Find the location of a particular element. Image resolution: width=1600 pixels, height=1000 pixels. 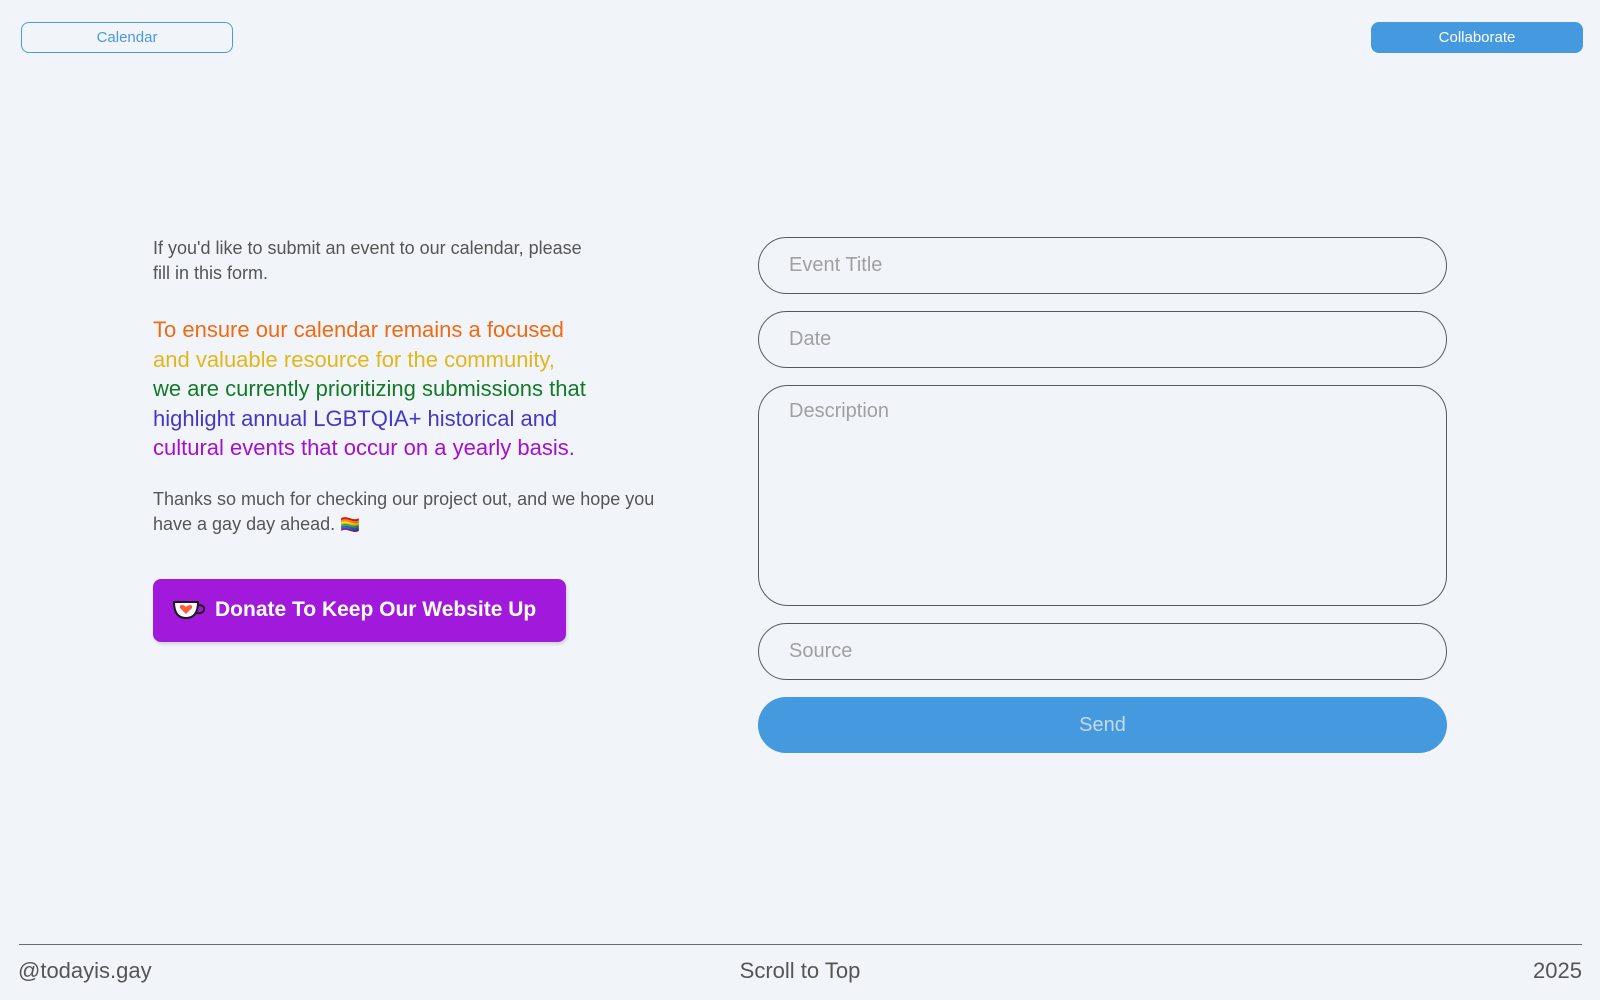

footer-divider is located at coordinates (800, 944).